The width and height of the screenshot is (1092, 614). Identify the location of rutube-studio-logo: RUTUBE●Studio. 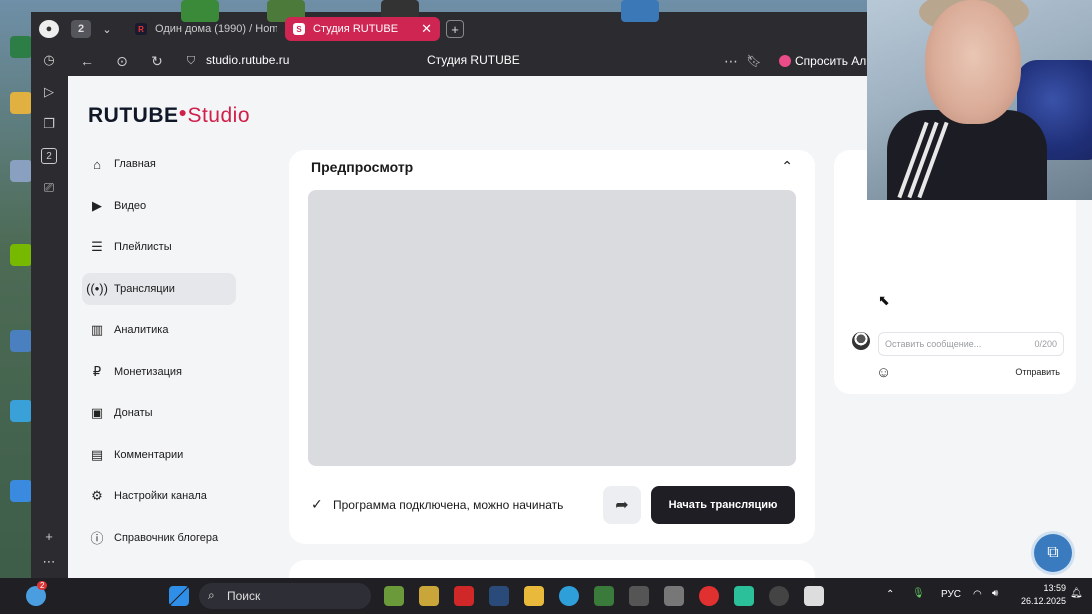
(169, 116).